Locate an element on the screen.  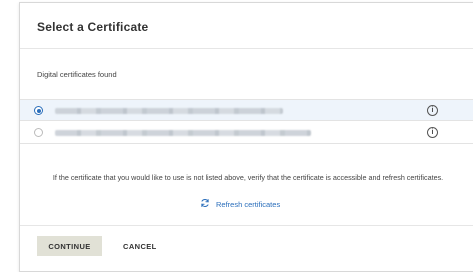
continue-button: CONTINUE is located at coordinates (69, 246).